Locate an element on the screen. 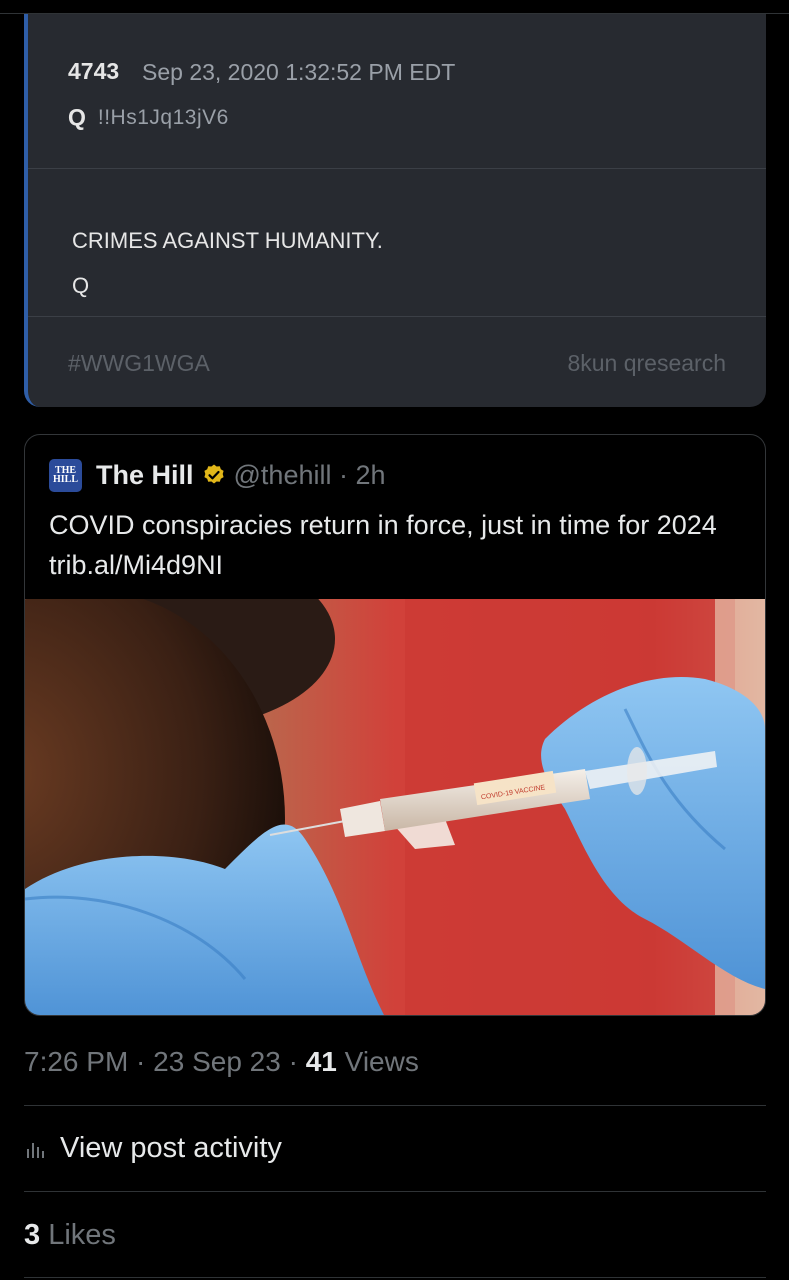 The width and height of the screenshot is (789, 1280). qdrop-divider-top is located at coordinates (397, 168).